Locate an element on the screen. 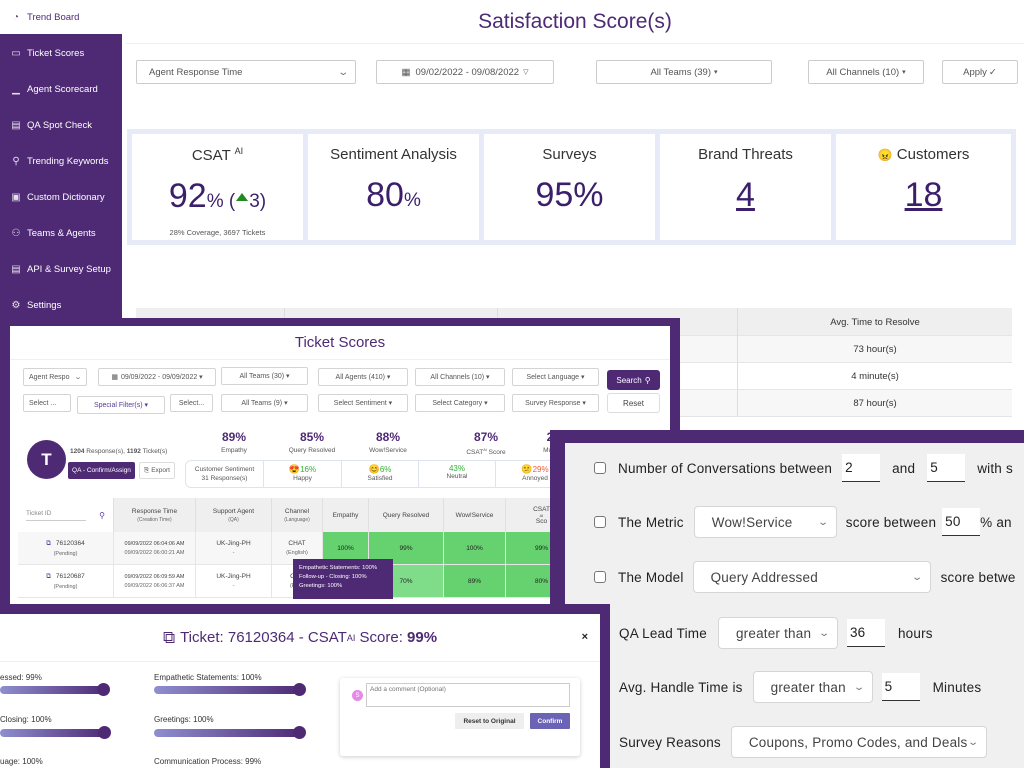  metric-select: Agent Response Time ⌄ is located at coordinates (246, 72).